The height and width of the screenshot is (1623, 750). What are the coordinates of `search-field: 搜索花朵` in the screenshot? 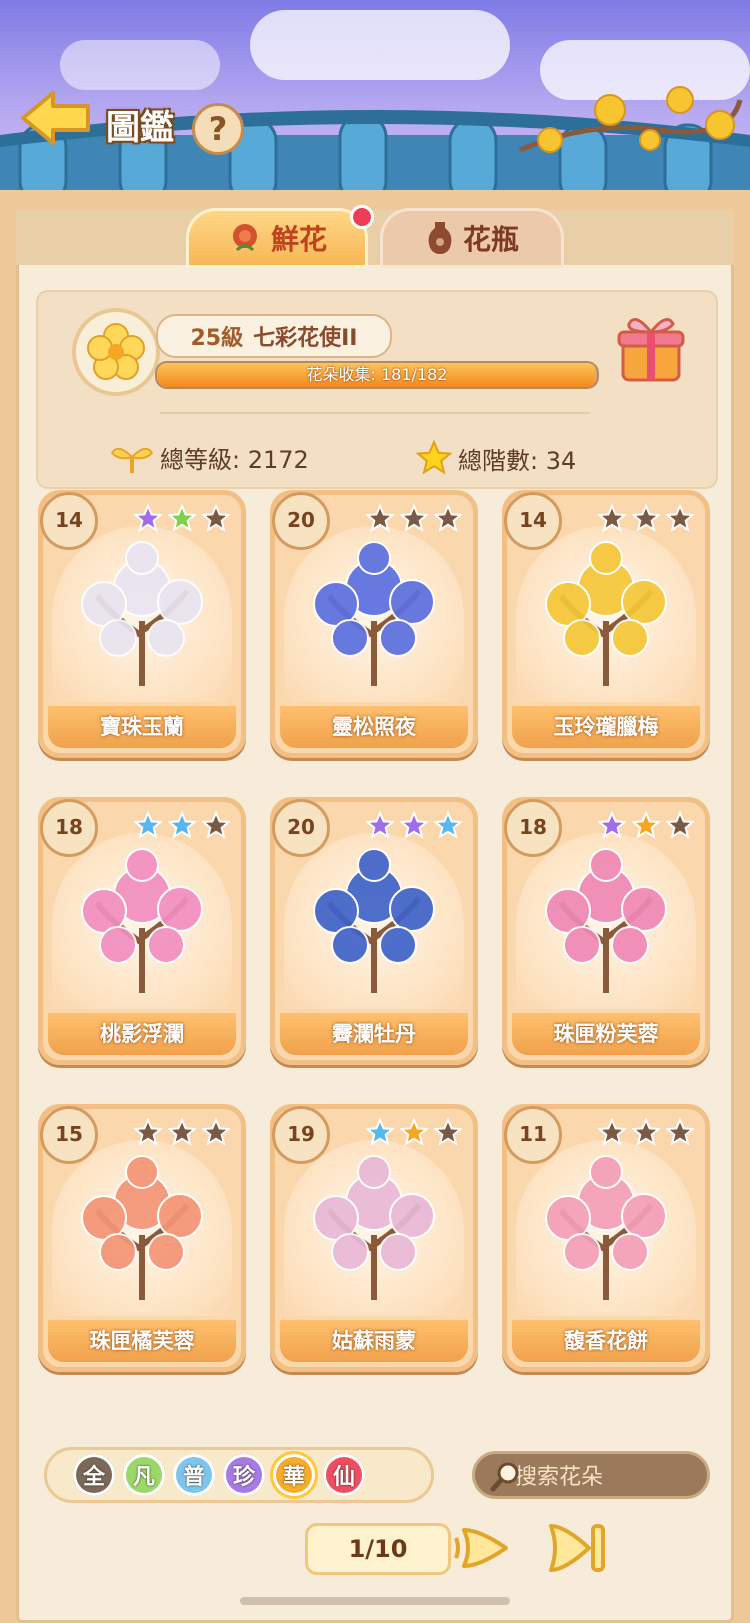 It's located at (591, 1475).